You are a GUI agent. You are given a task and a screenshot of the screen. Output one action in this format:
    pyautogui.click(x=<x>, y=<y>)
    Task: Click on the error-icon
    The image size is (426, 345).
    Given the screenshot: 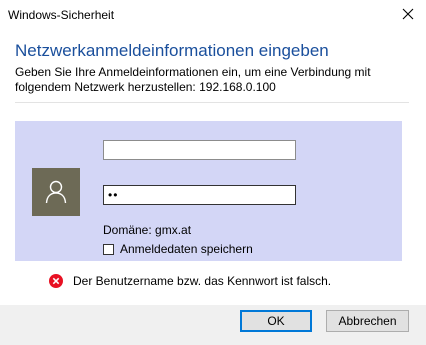 What is the action you would take?
    pyautogui.click(x=56, y=281)
    